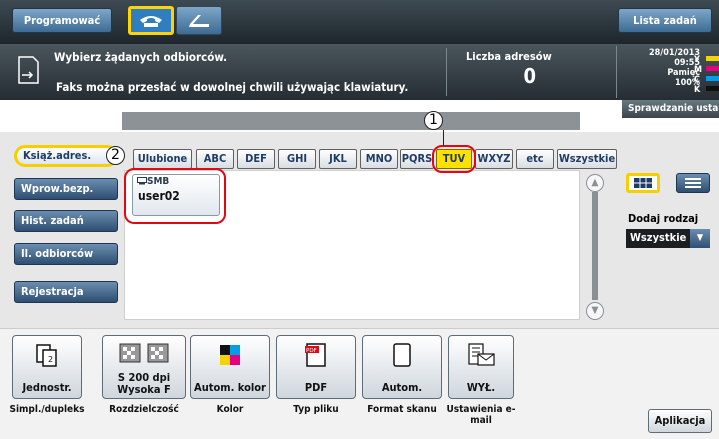 The width and height of the screenshot is (719, 439). Describe the element at coordinates (481, 354) in the screenshot. I see `email-icon` at that location.